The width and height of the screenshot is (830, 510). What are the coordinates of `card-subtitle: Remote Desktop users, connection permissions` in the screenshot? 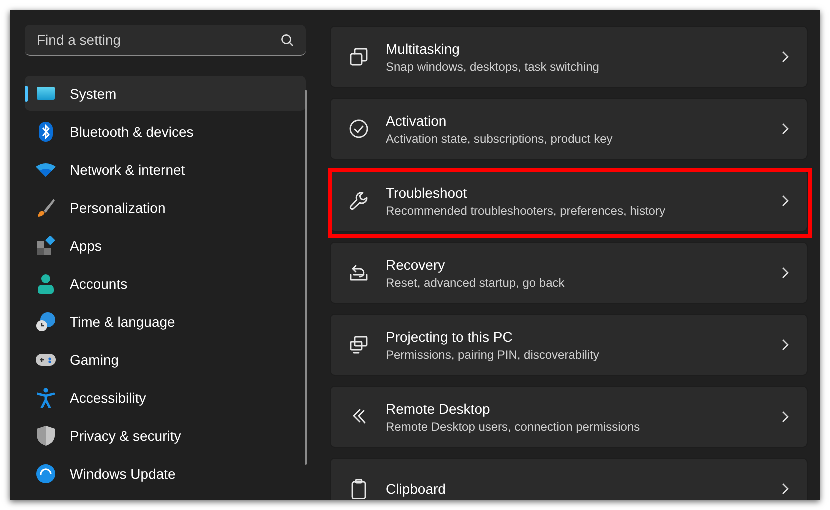 It's located at (514, 427).